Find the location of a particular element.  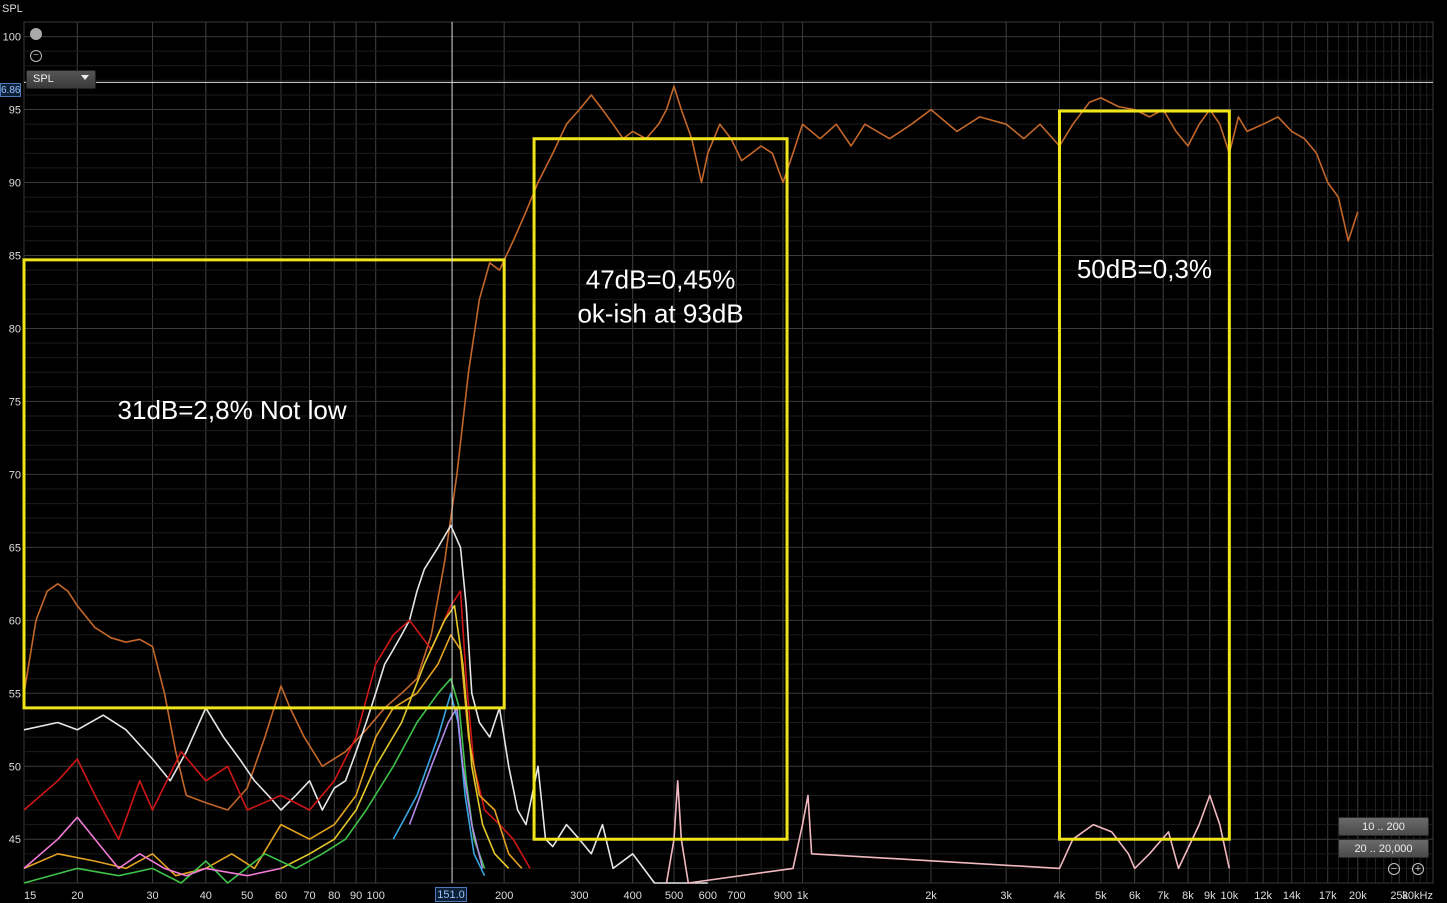

x-tick-label: 30 is located at coordinates (152, 896).